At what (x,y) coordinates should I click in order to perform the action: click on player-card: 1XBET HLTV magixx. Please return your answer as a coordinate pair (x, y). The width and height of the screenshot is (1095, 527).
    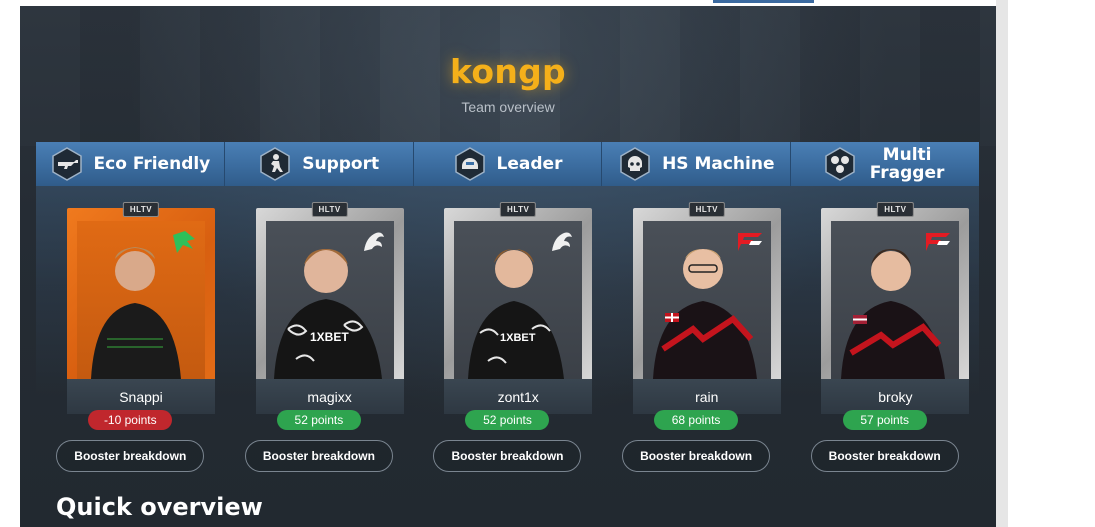
    Looking at the image, I should click on (329, 308).